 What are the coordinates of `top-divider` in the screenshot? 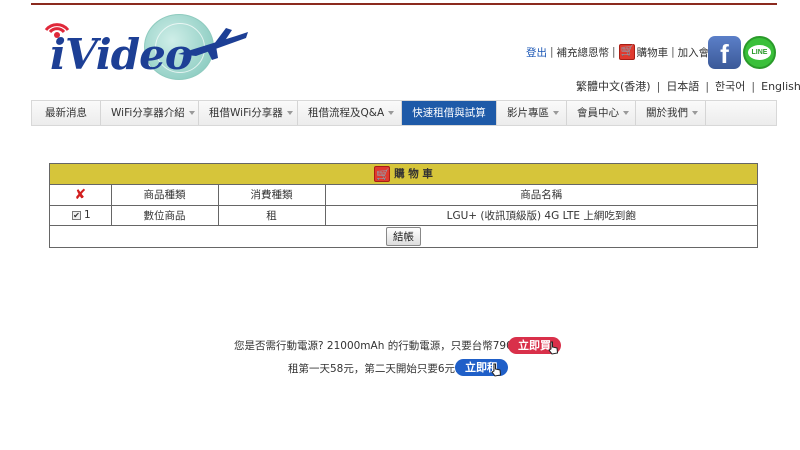 It's located at (404, 4).